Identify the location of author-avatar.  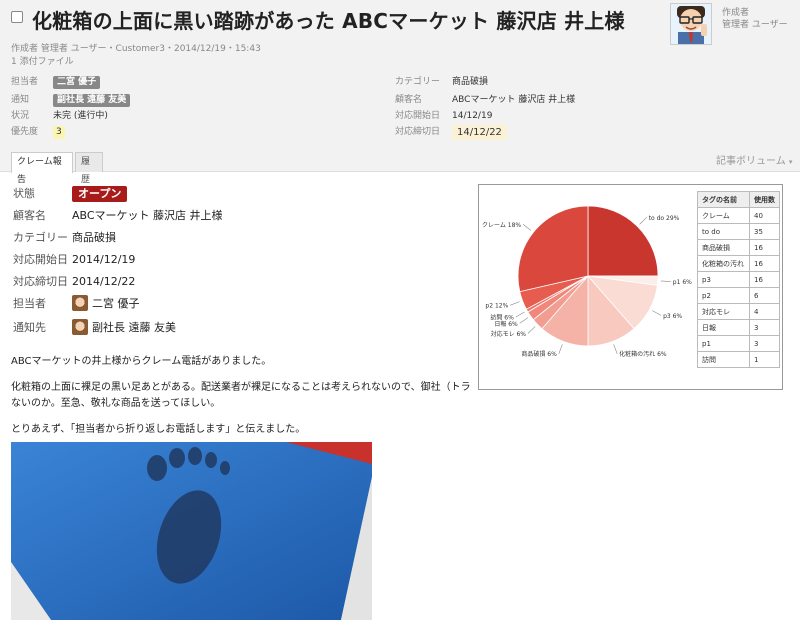
(691, 24).